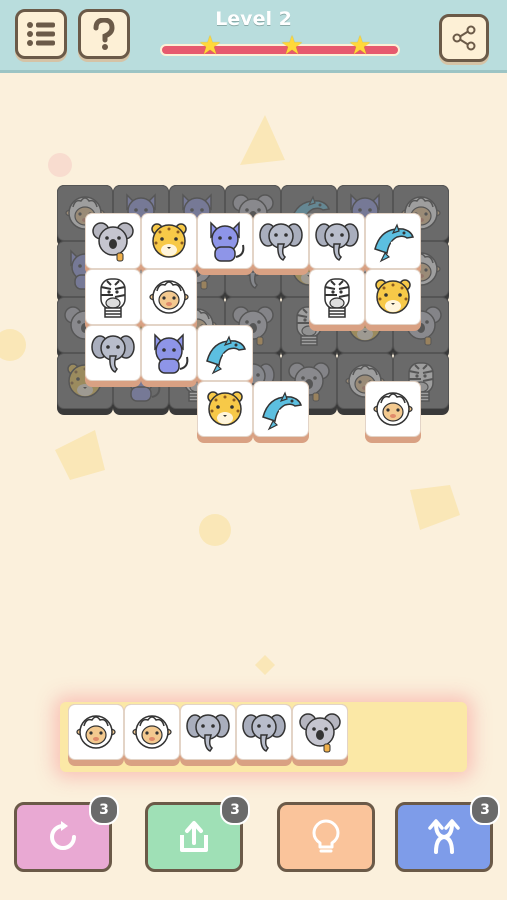  I want to click on shuffle-count-badge: 3, so click(485, 810).